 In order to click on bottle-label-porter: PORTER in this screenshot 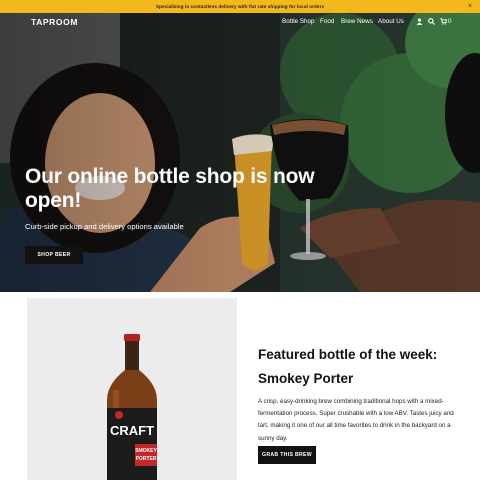, I will do `click(146, 459)`.